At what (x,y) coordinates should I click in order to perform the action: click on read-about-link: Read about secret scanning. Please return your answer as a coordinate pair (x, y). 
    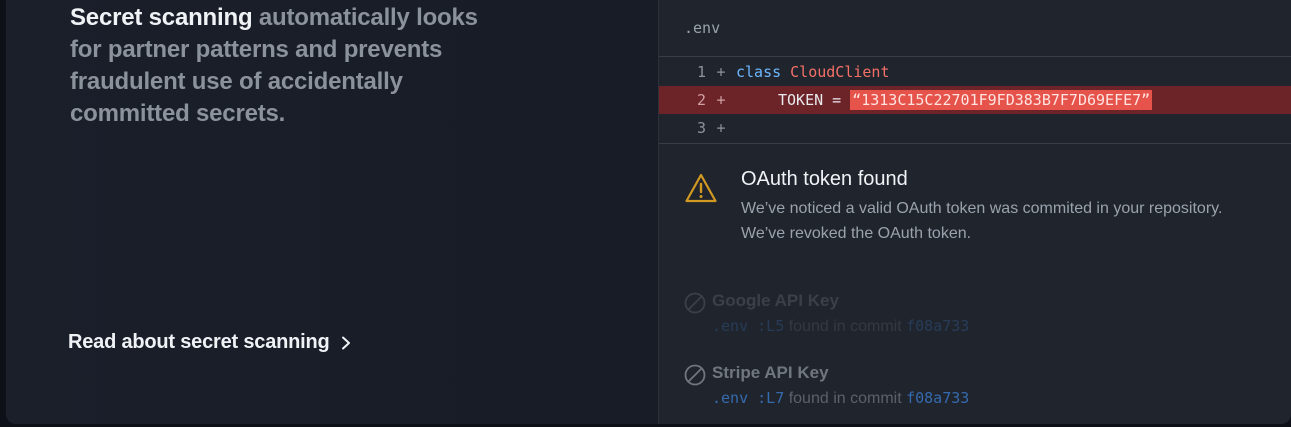
    Looking at the image, I should click on (210, 342).